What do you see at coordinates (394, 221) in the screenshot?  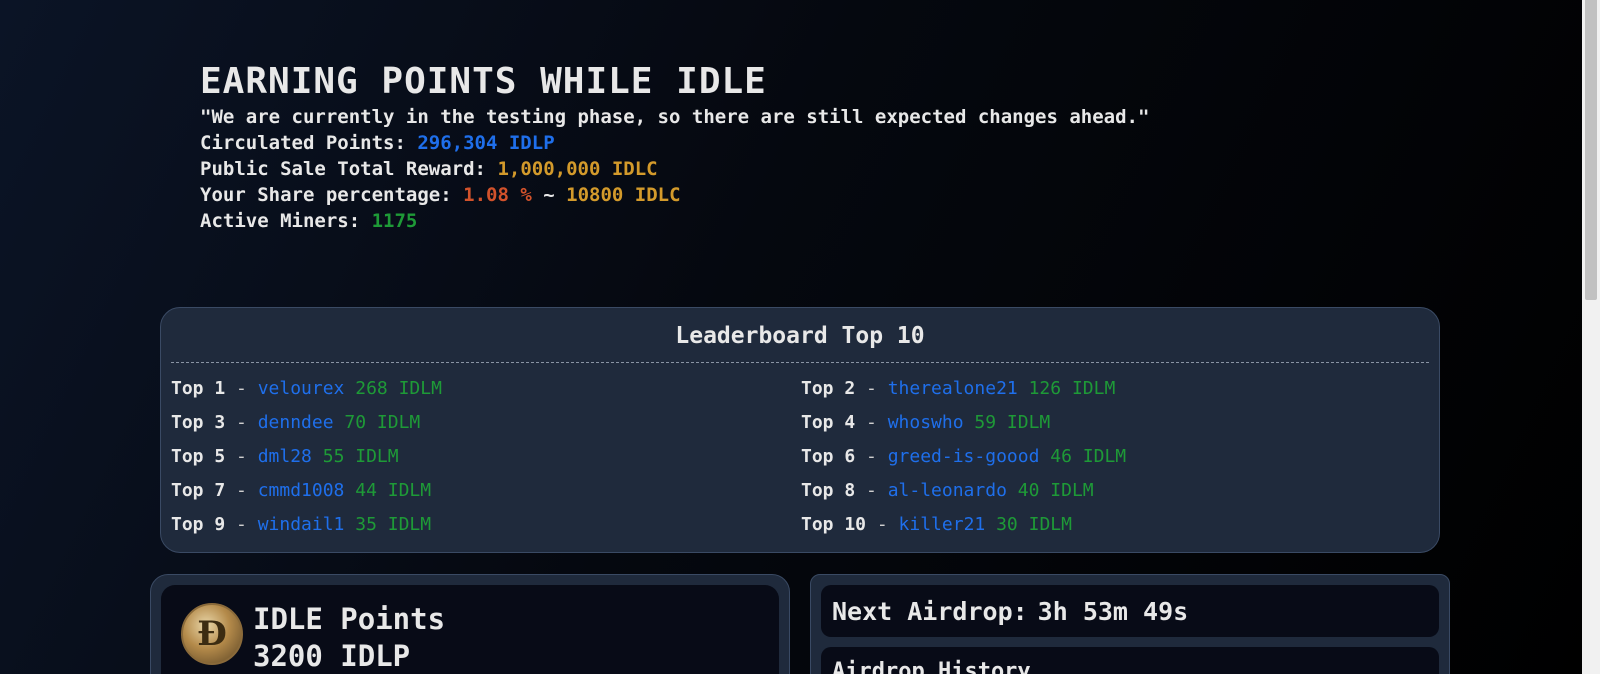 I see `active-miners-value: 1175` at bounding box center [394, 221].